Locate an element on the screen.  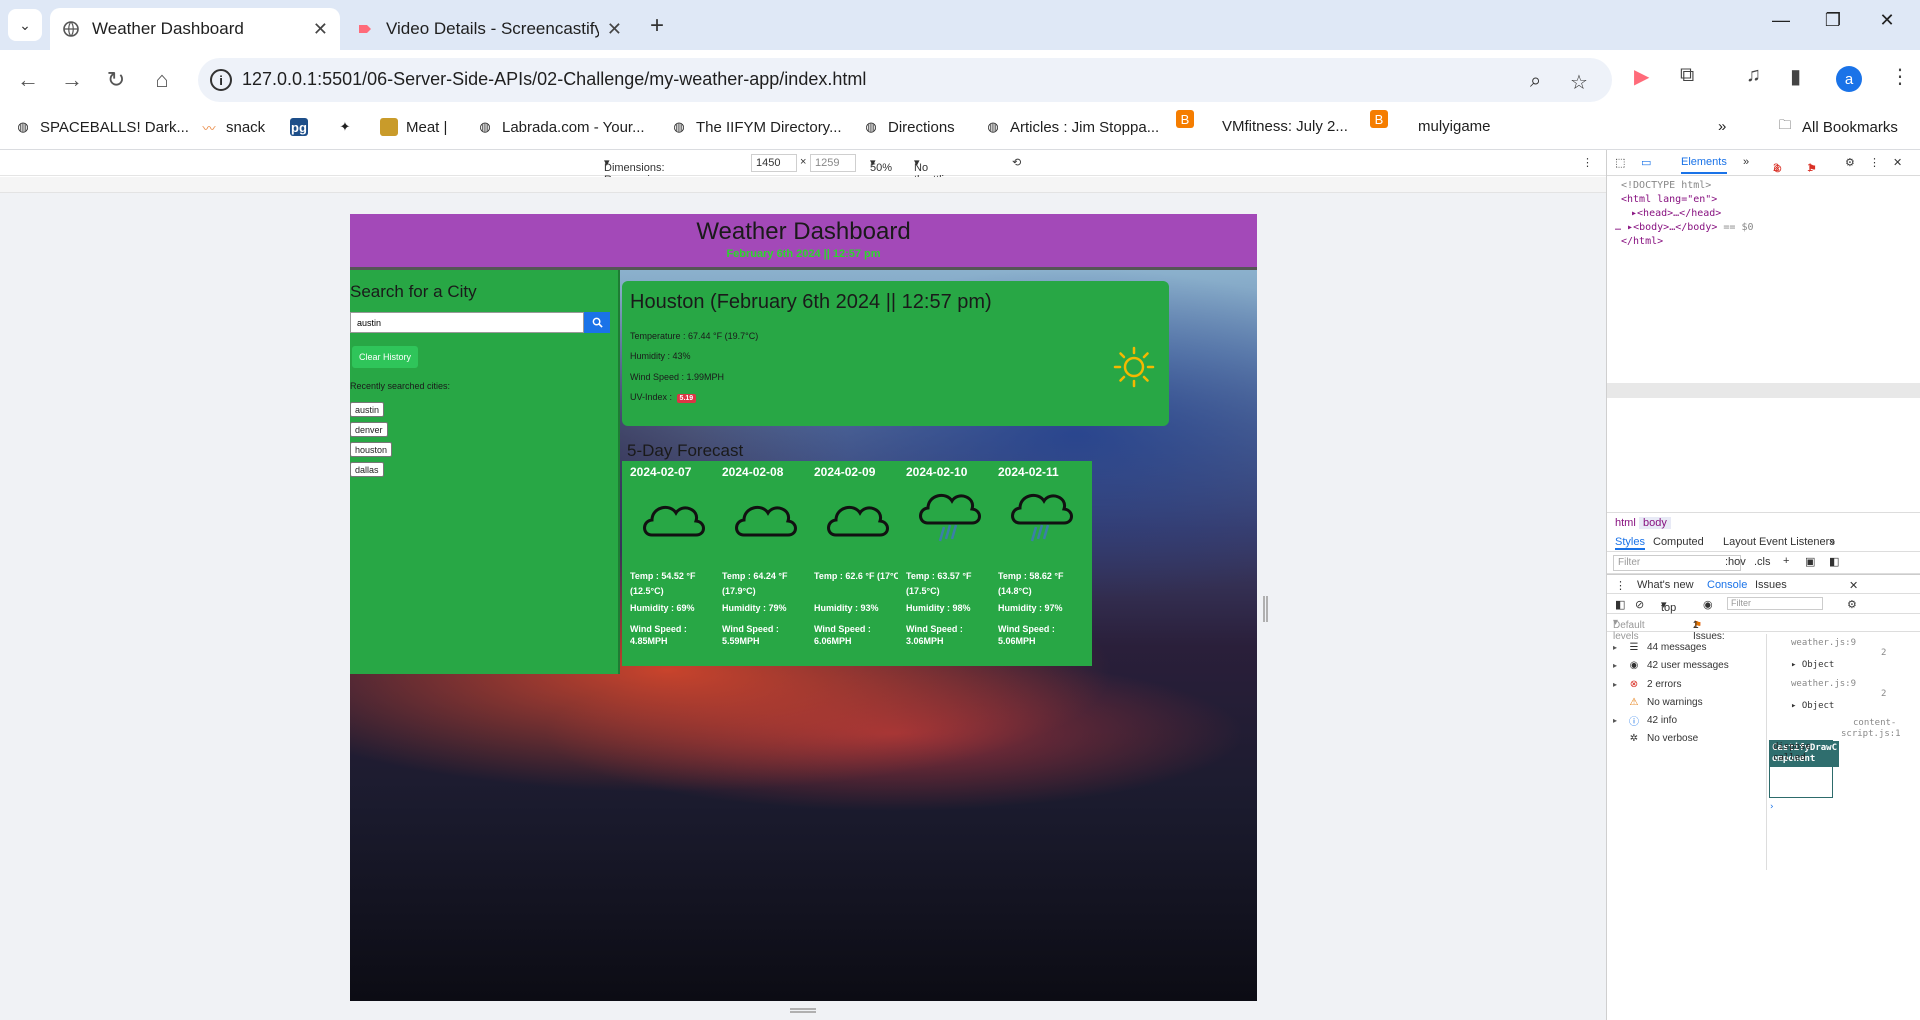
search-button is located at coordinates (597, 322).